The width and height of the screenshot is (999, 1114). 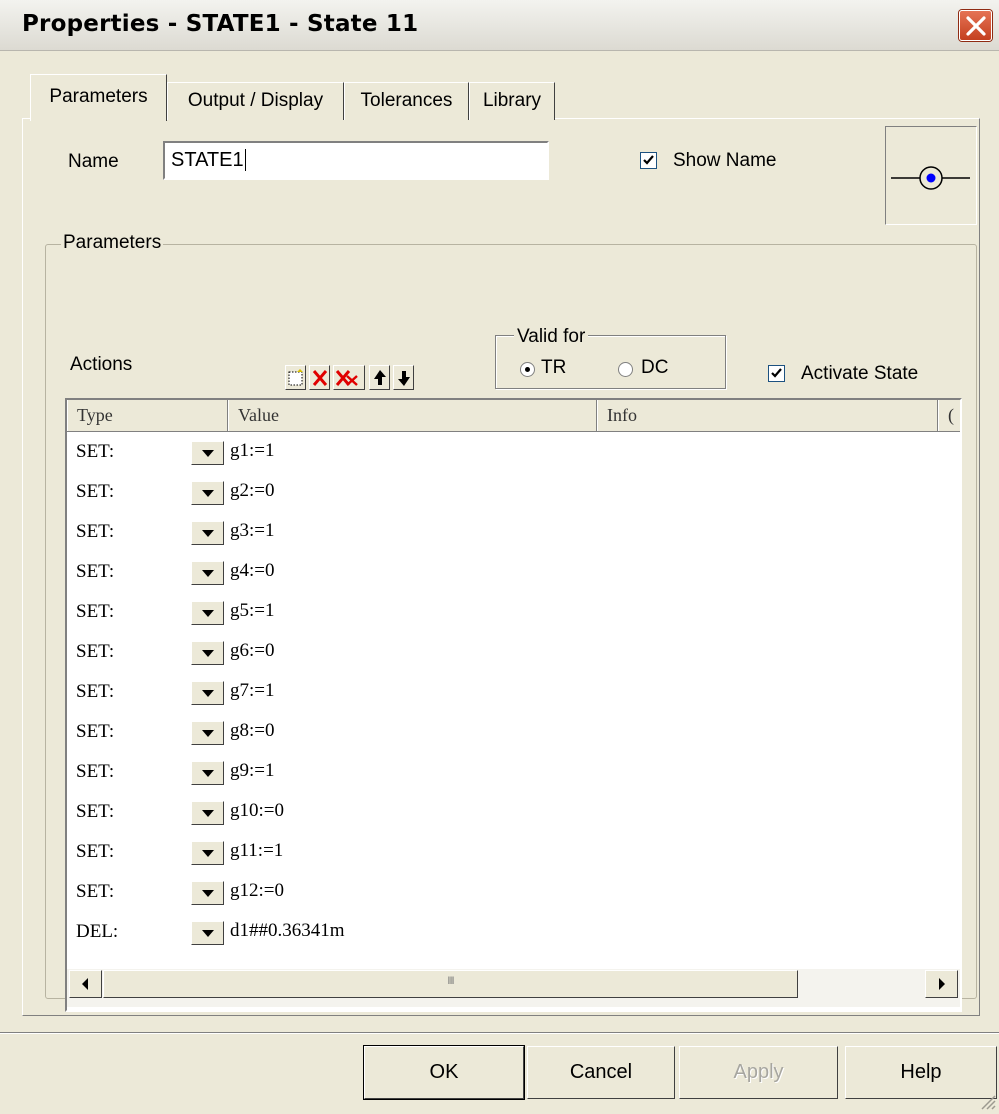 What do you see at coordinates (252, 771) in the screenshot?
I see `row-value: g9:=1` at bounding box center [252, 771].